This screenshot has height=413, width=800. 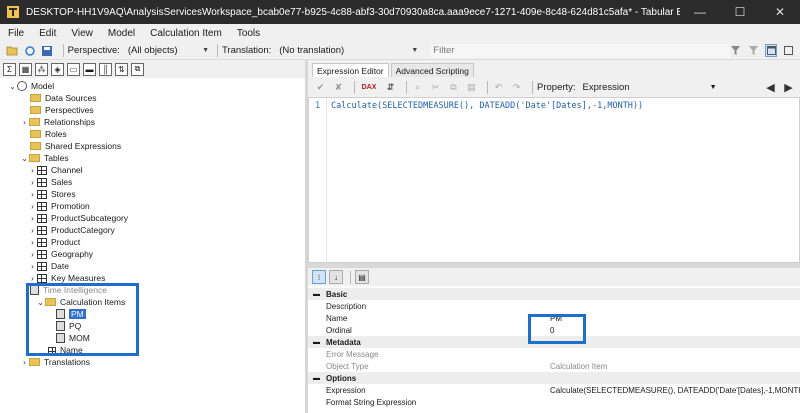 I want to click on open-icon, so click(x=12, y=50).